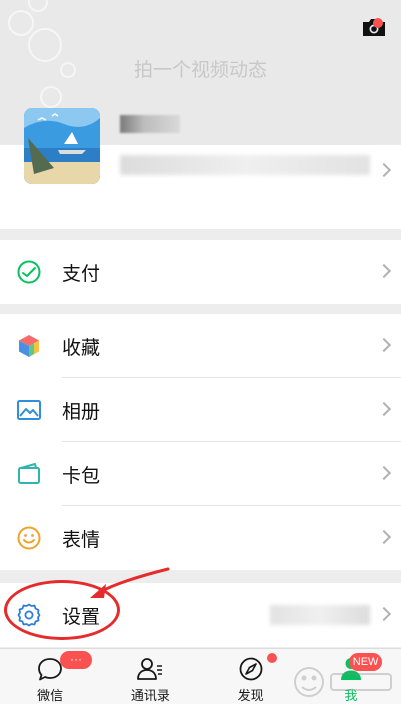 The width and height of the screenshot is (401, 704). Describe the element at coordinates (250, 695) in the screenshot. I see `tab-label: 发现` at that location.